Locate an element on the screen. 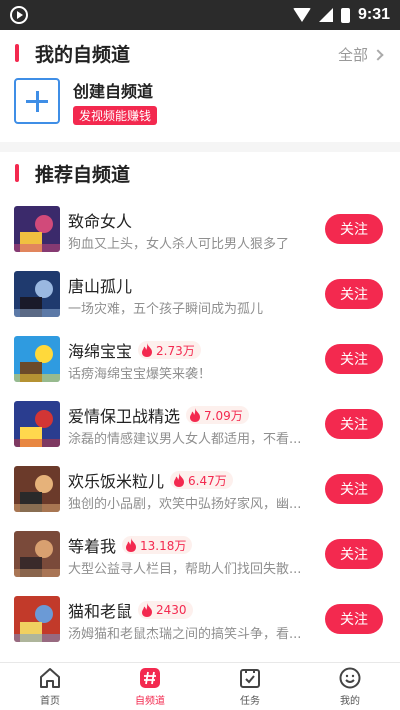 This screenshot has width=400, height=710. hot-badge: 13.18万 is located at coordinates (157, 545).